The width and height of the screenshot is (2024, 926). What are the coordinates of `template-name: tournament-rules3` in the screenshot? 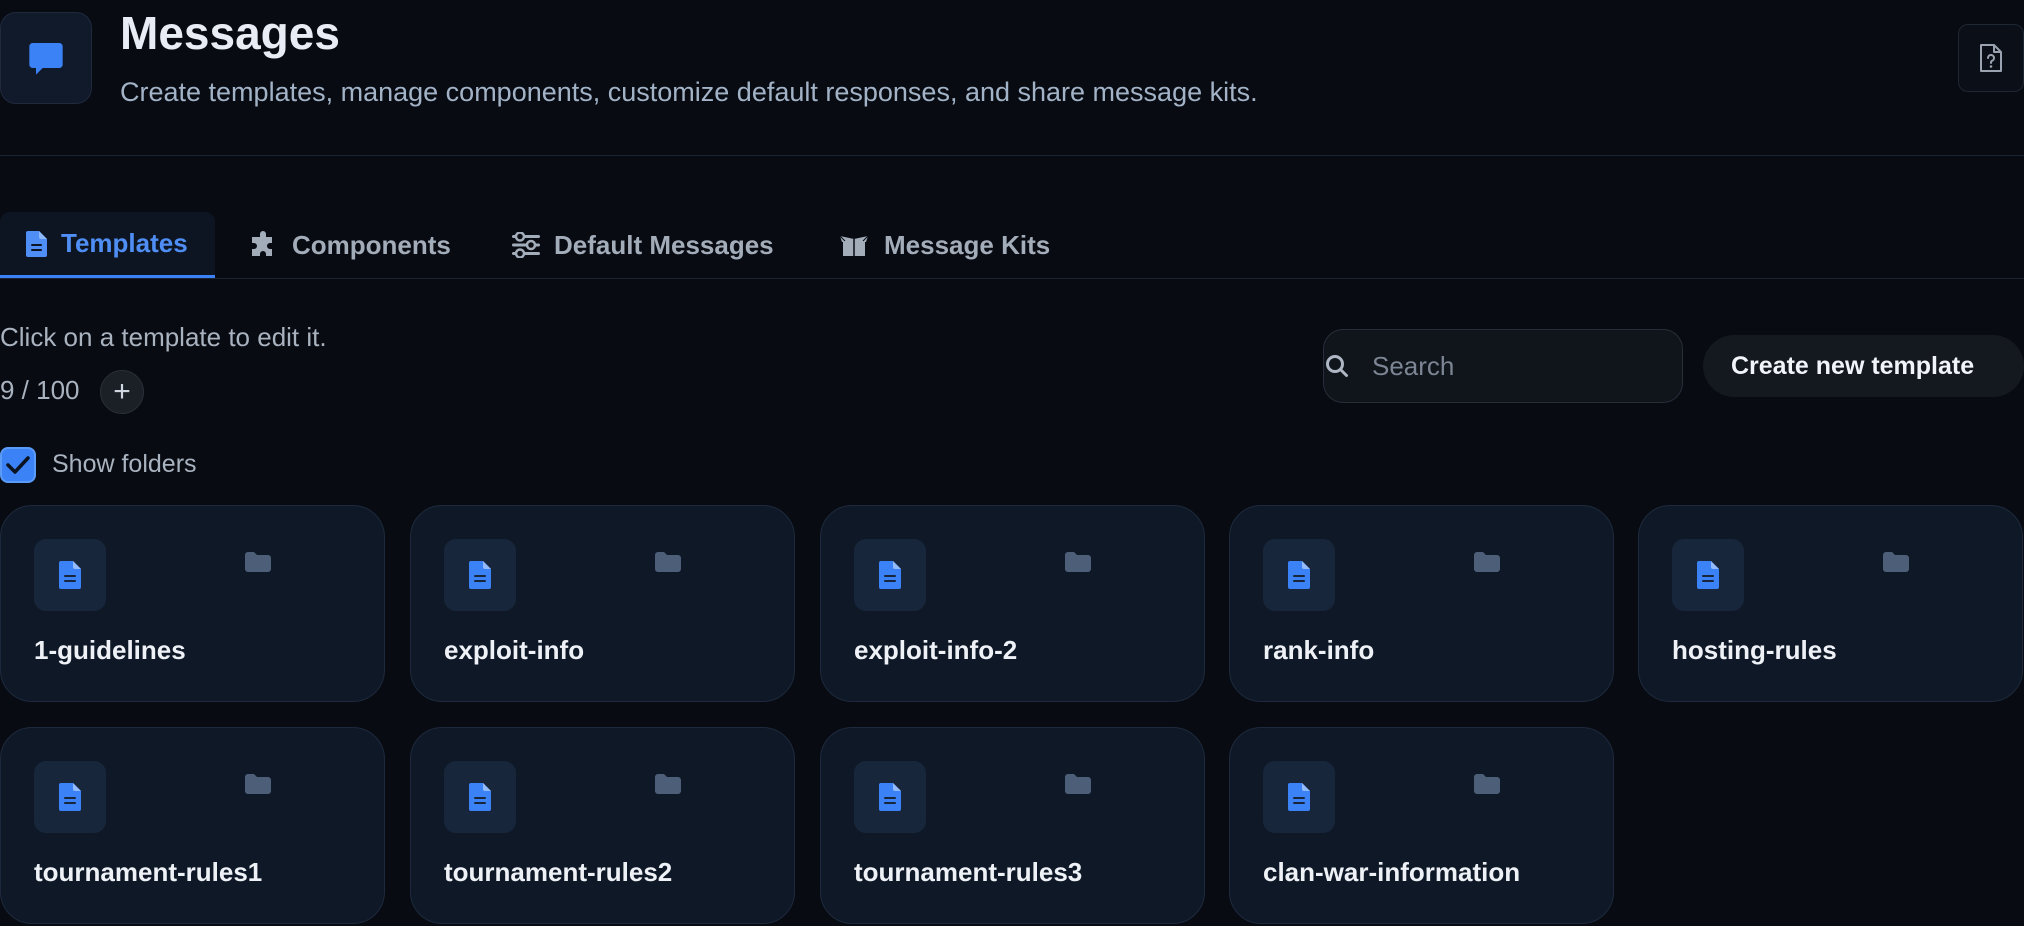 It's located at (968, 872).